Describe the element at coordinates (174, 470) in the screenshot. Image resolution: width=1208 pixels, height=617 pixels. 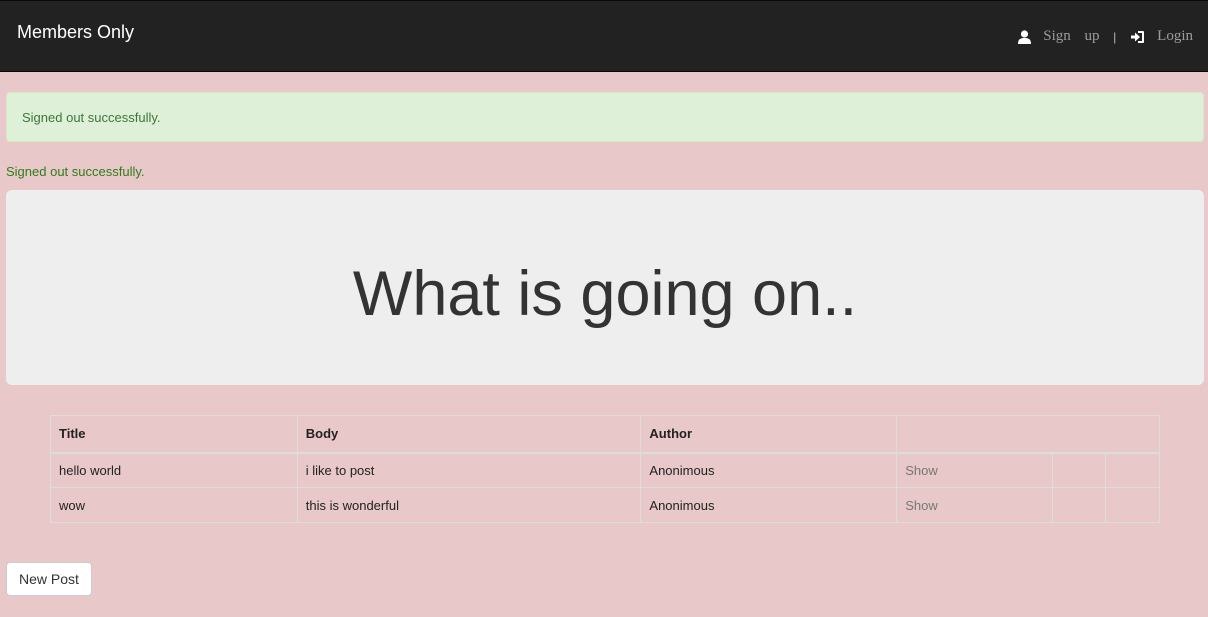
I see `post-title-cell: hello world` at that location.